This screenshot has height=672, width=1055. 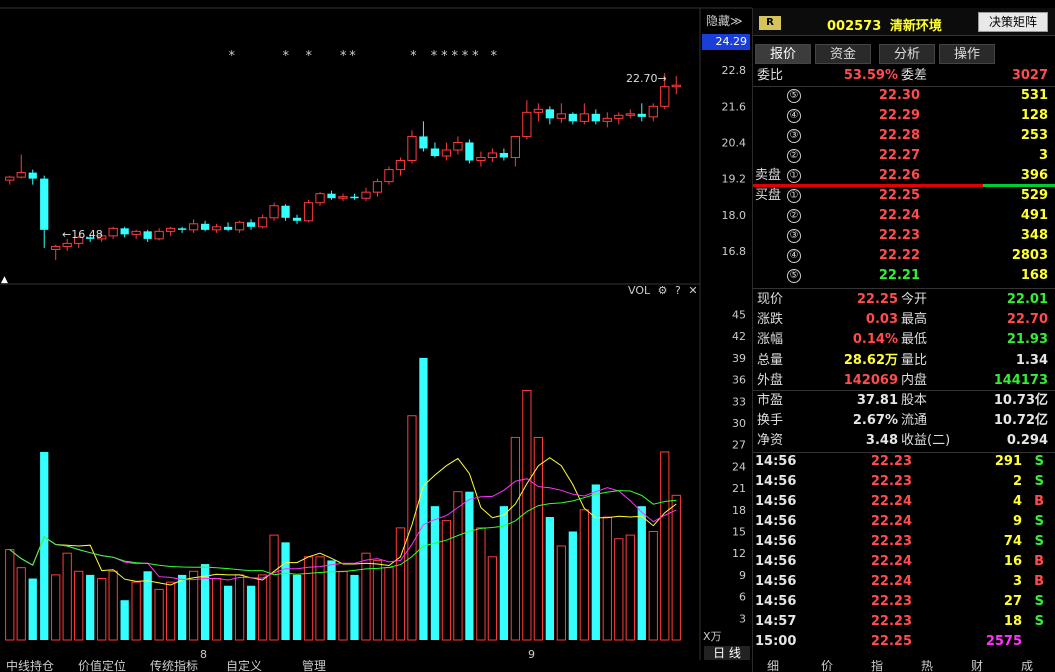 What do you see at coordinates (783, 54) in the screenshot?
I see `tab-quote: 报价` at bounding box center [783, 54].